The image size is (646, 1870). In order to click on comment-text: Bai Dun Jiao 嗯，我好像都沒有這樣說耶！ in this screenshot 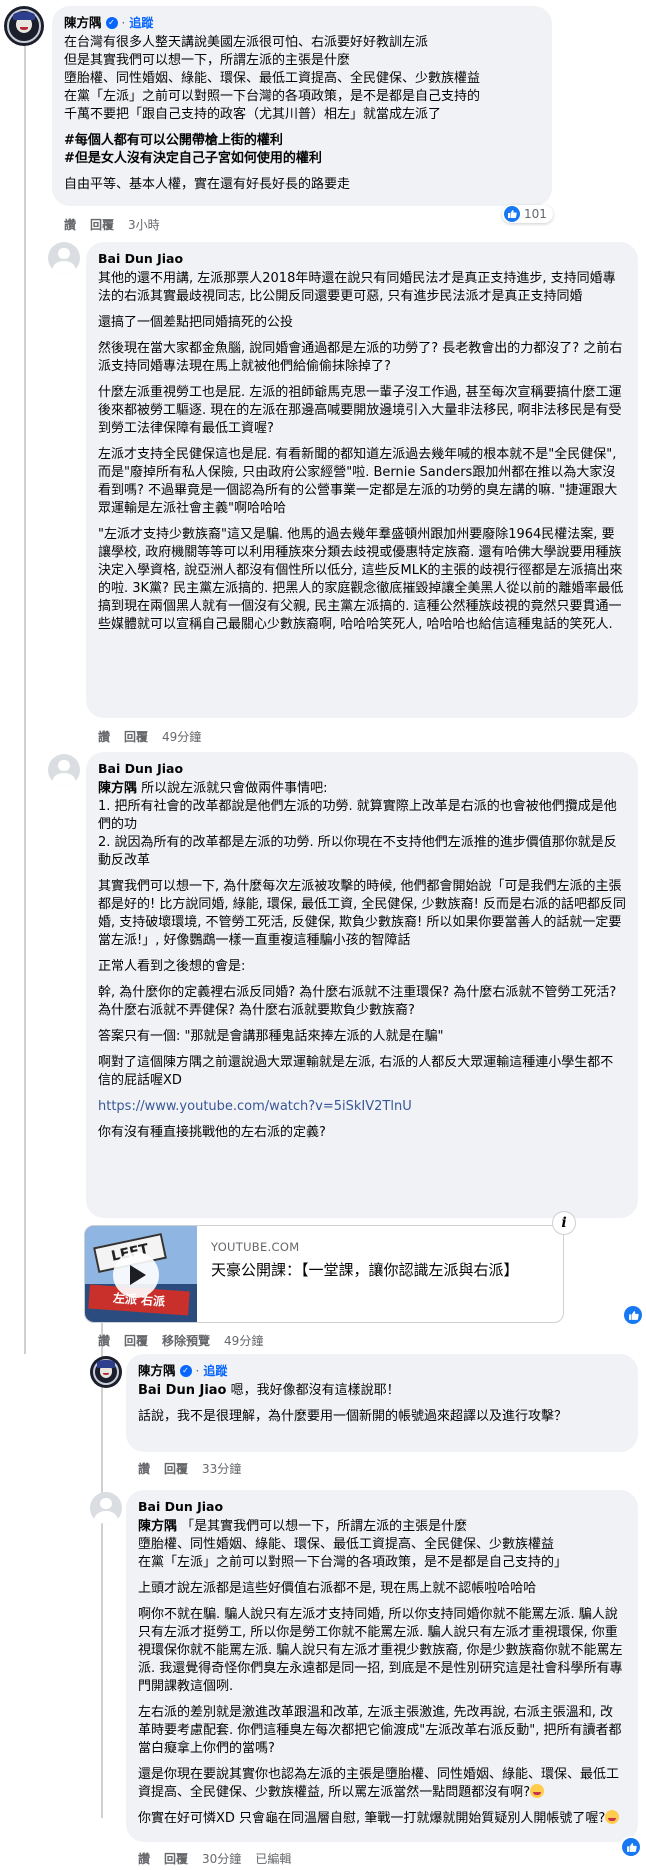, I will do `click(382, 1391)`.